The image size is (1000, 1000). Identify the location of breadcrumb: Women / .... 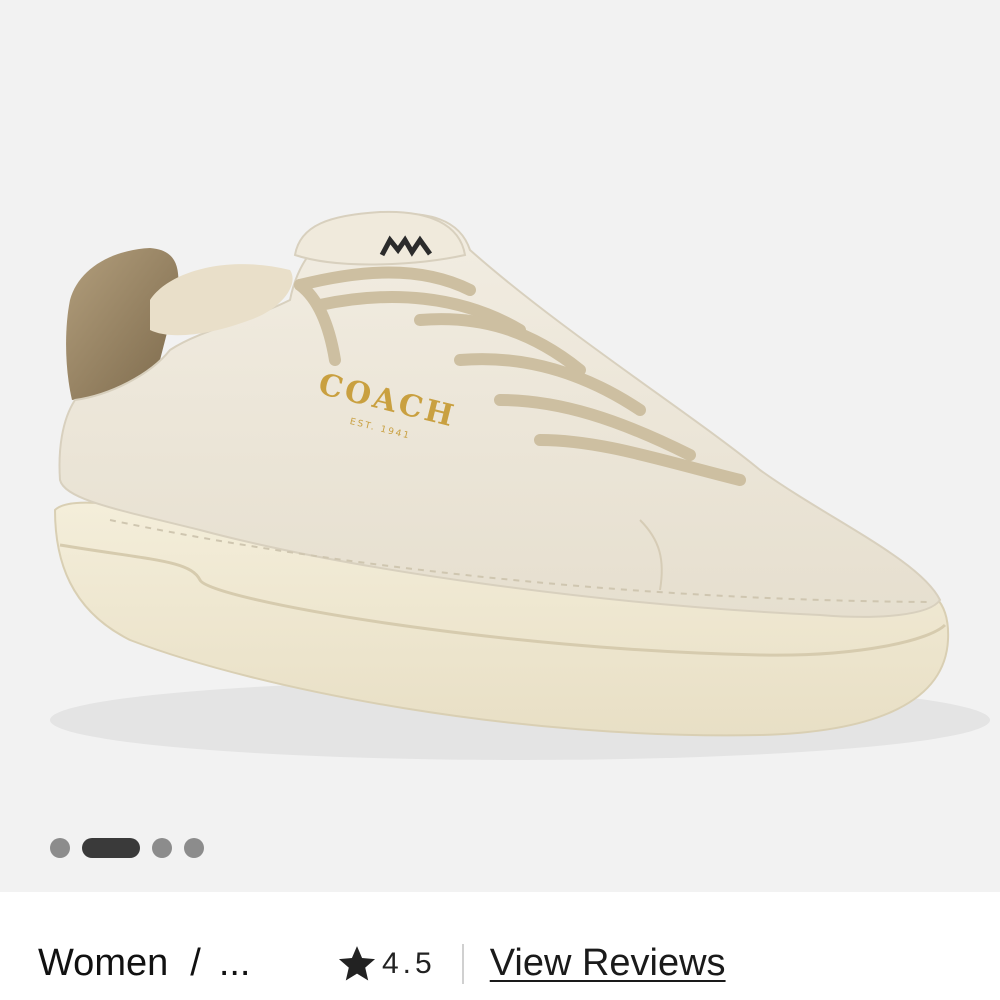
(144, 963).